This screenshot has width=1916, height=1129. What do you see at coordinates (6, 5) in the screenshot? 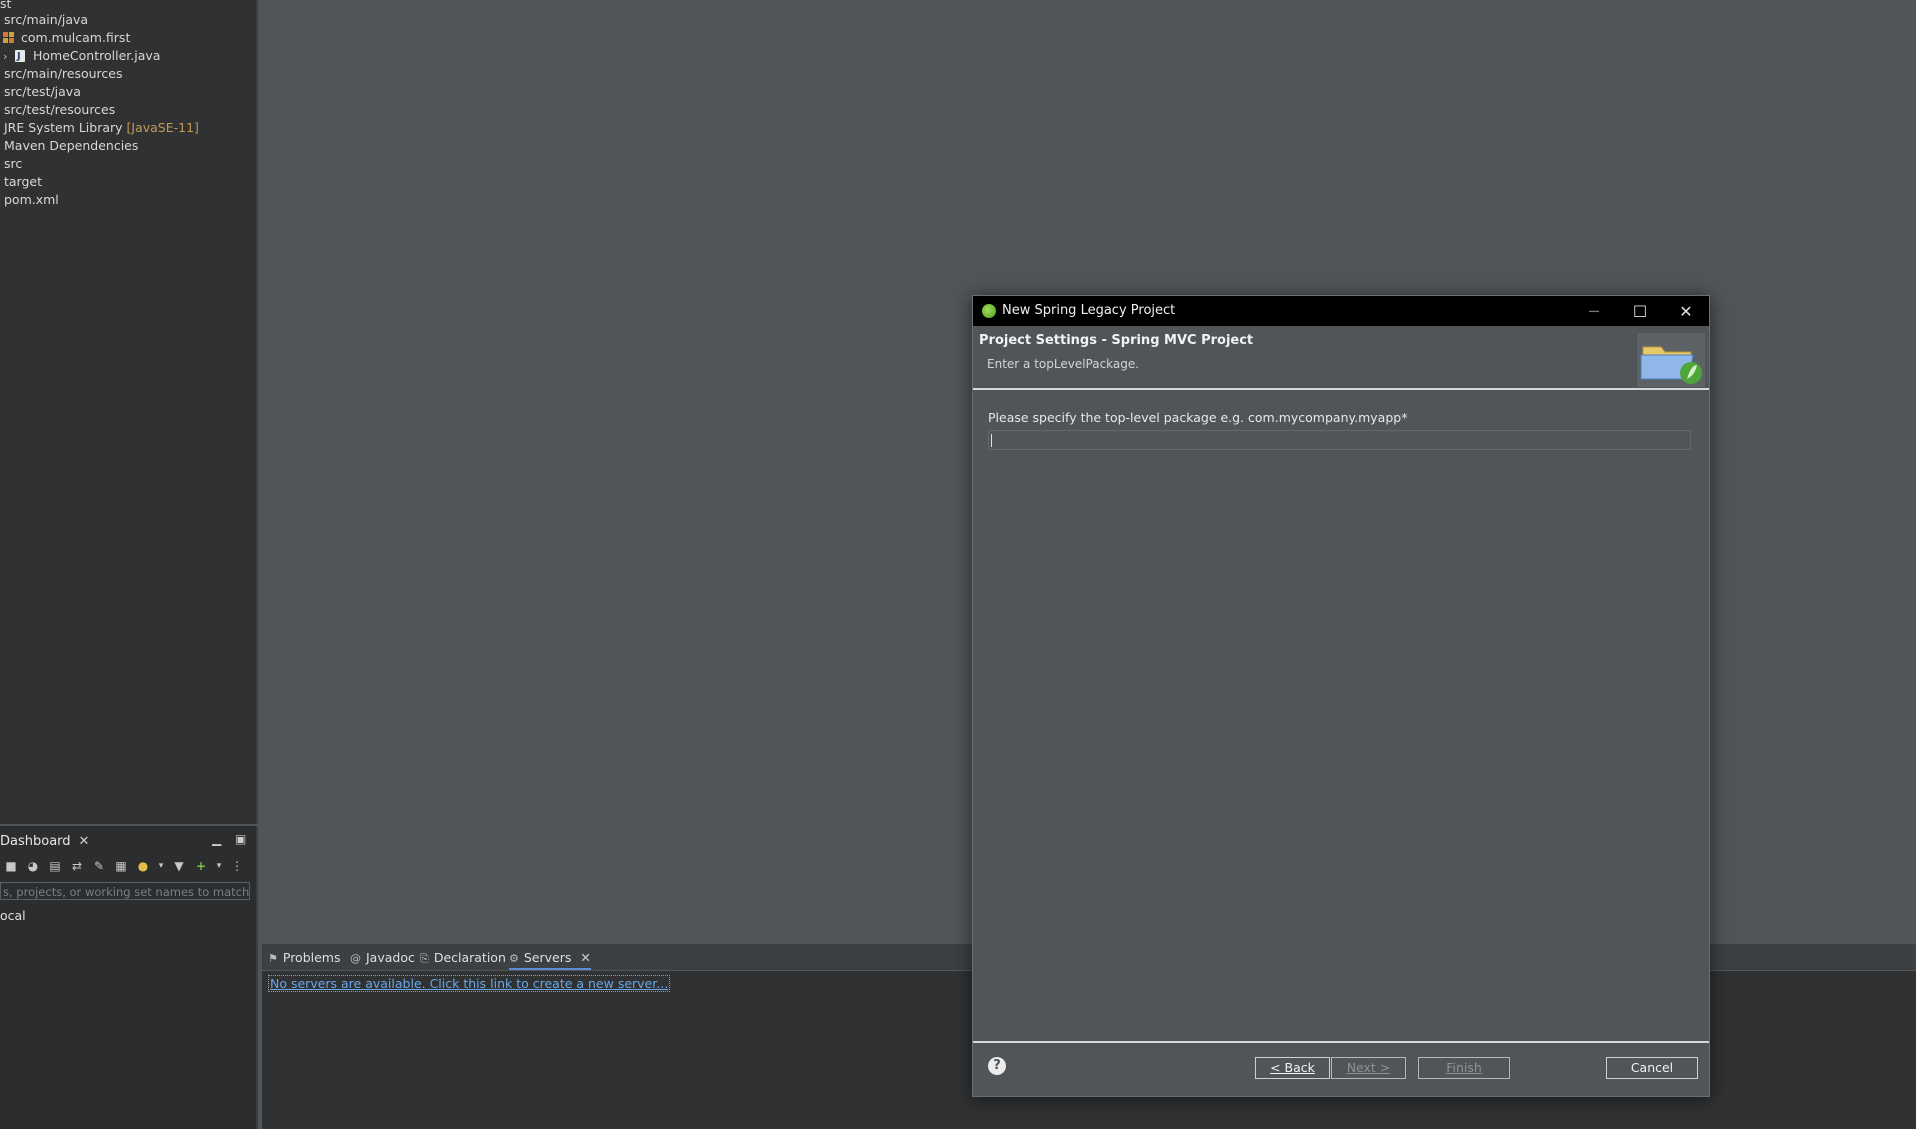
I see `tree-item-label: st` at bounding box center [6, 5].